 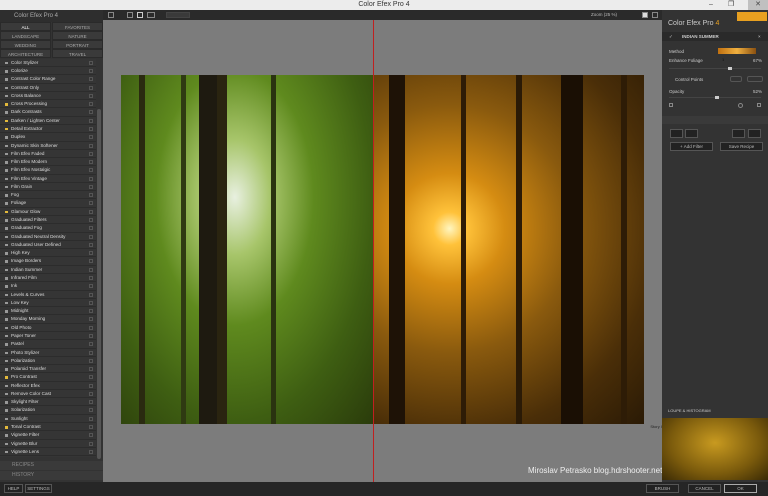 What do you see at coordinates (48, 170) in the screenshot?
I see `filter-item: Film Efex Nostalgic` at bounding box center [48, 170].